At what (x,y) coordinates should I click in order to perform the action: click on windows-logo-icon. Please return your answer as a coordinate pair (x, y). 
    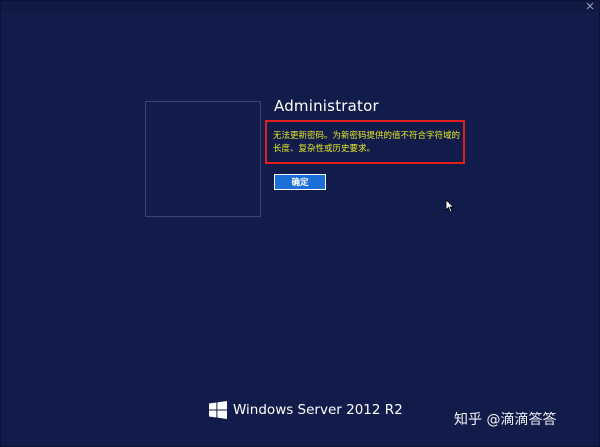
    Looking at the image, I should click on (218, 410).